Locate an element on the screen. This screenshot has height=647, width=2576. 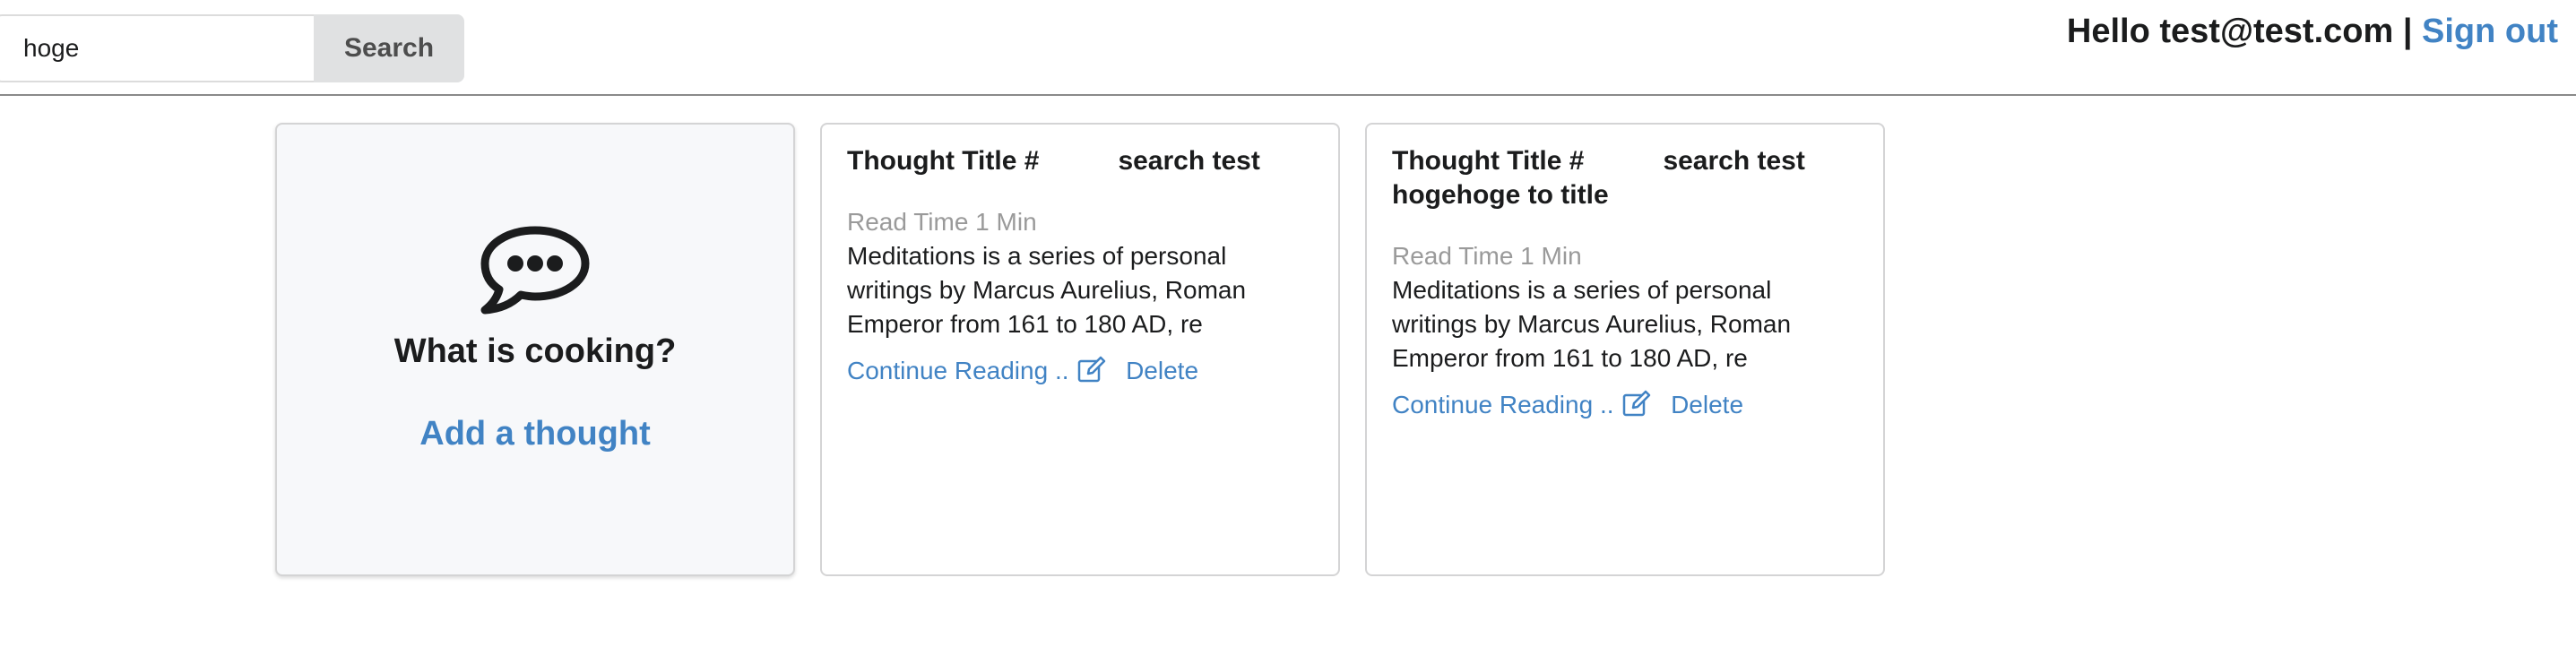
add-thought-card: What is cooking? Add a thought is located at coordinates (535, 349).